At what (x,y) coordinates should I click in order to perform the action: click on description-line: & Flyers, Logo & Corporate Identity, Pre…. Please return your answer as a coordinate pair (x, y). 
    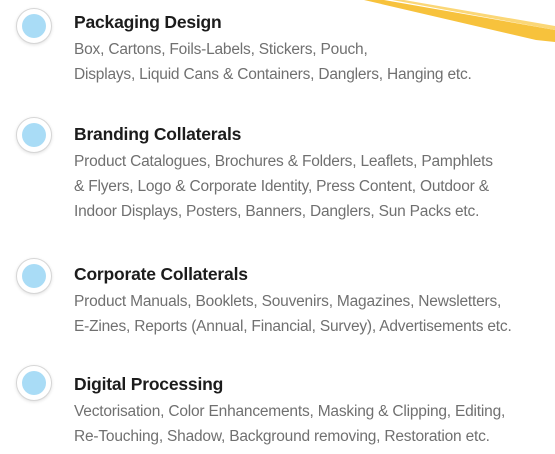
    Looking at the image, I should click on (281, 186).